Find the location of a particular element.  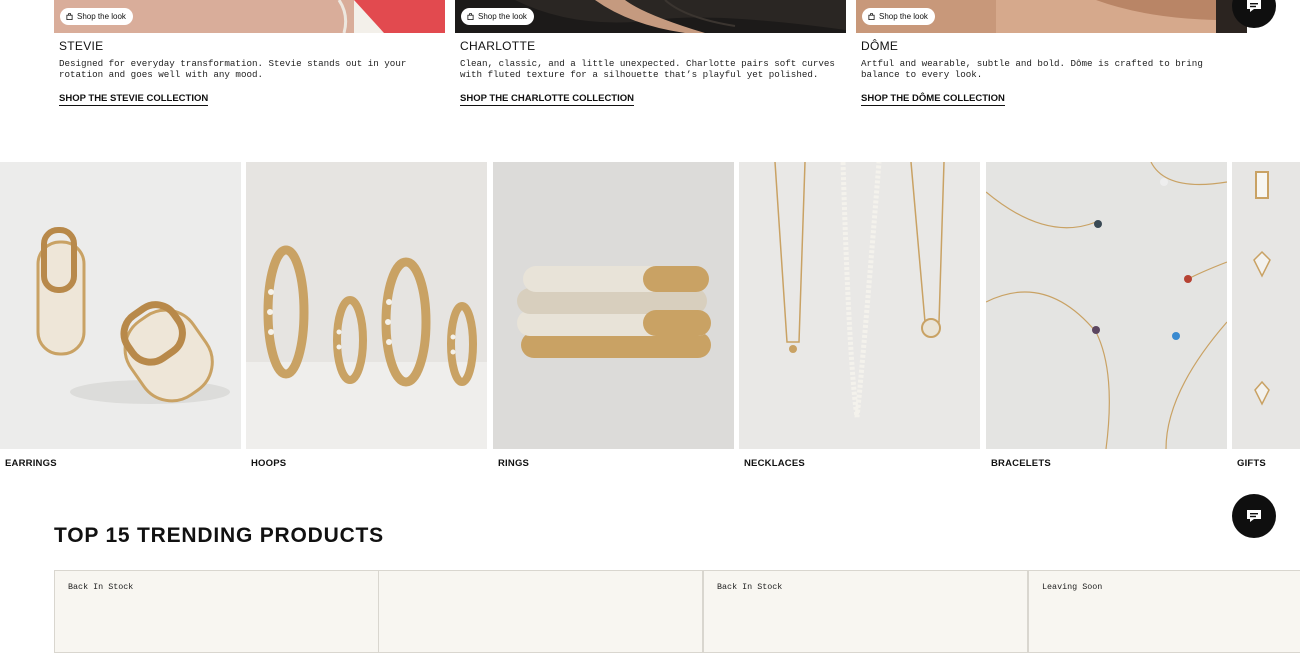

category-label: NECKLACES is located at coordinates (774, 463).